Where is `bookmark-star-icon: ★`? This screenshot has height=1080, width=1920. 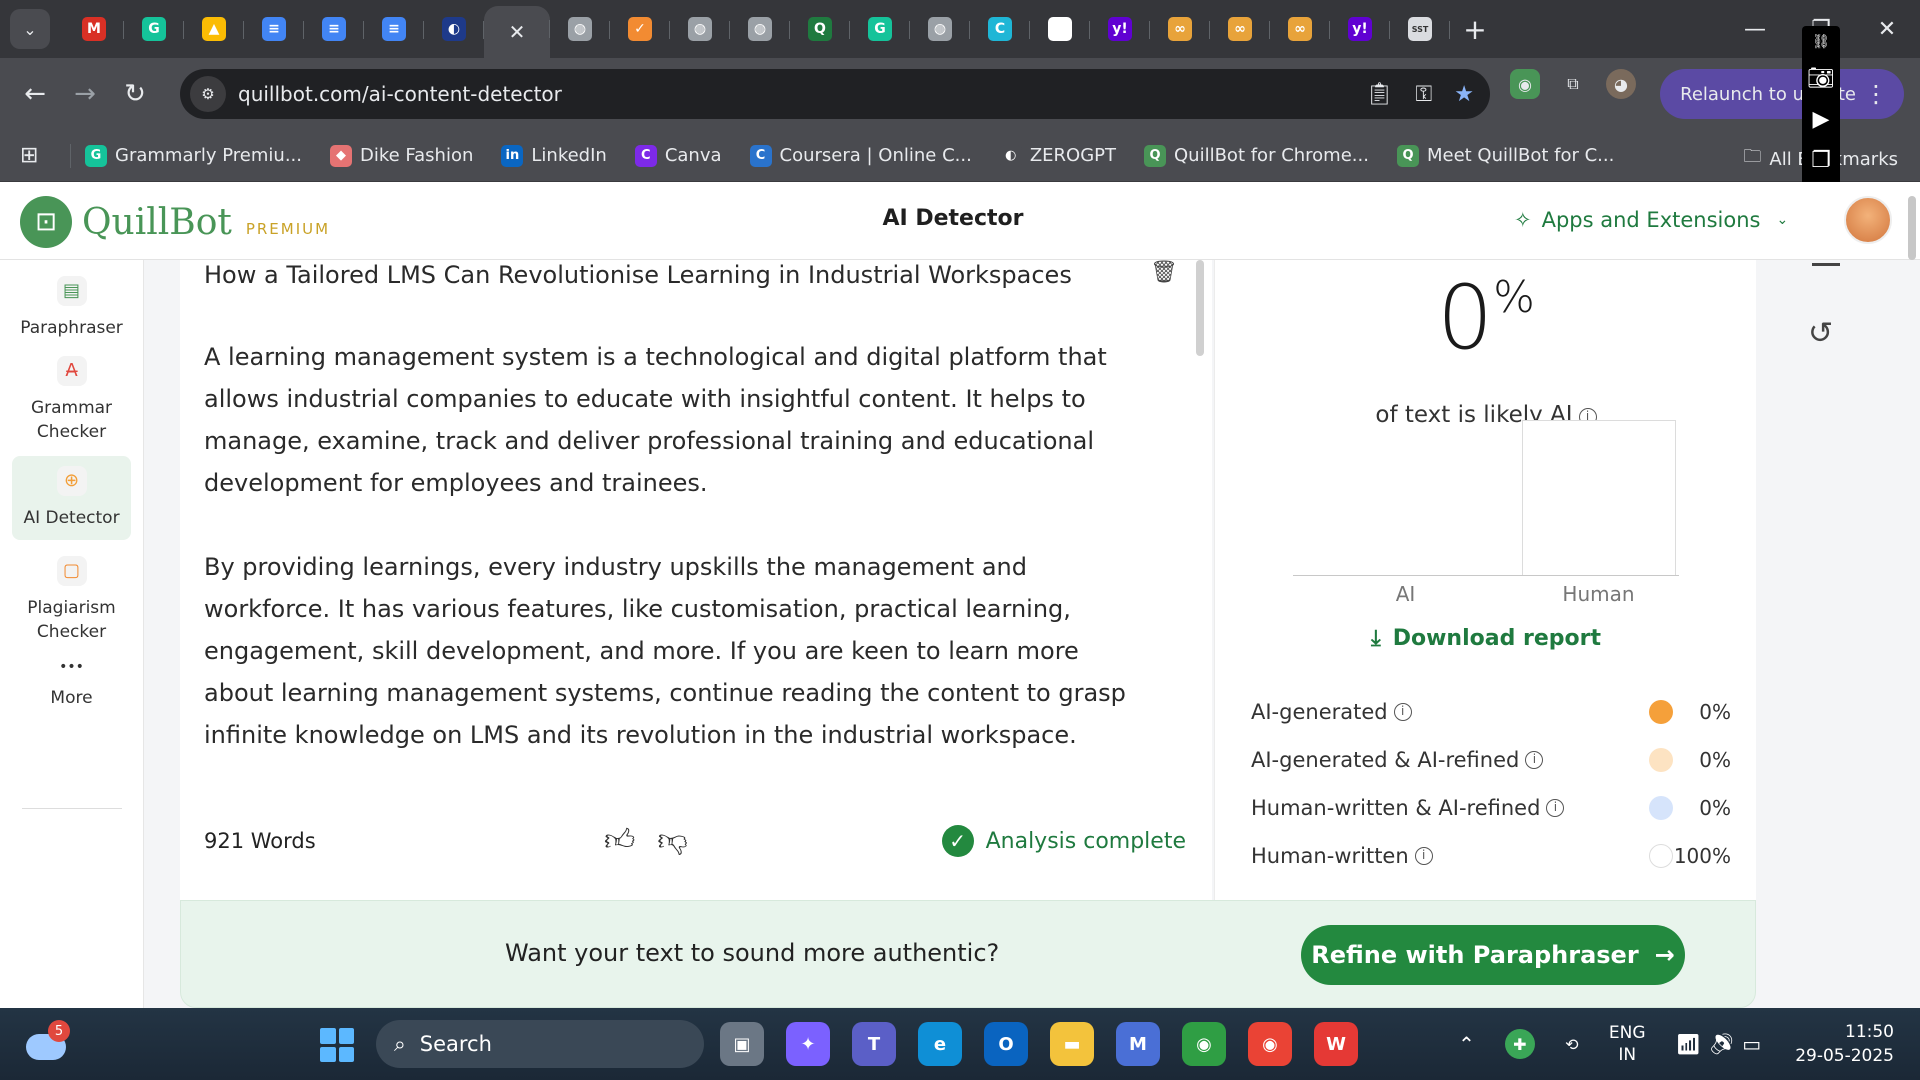
bookmark-star-icon: ★ is located at coordinates (1464, 94).